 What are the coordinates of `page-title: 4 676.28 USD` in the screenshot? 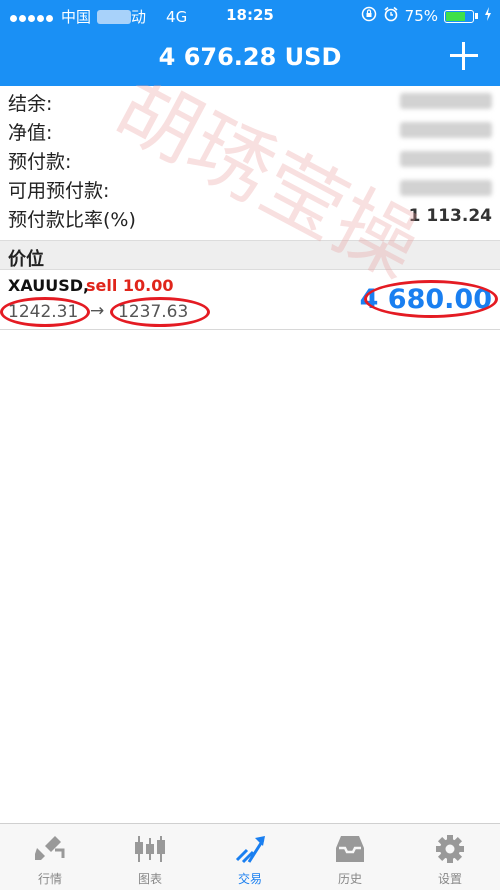 It's located at (250, 57).